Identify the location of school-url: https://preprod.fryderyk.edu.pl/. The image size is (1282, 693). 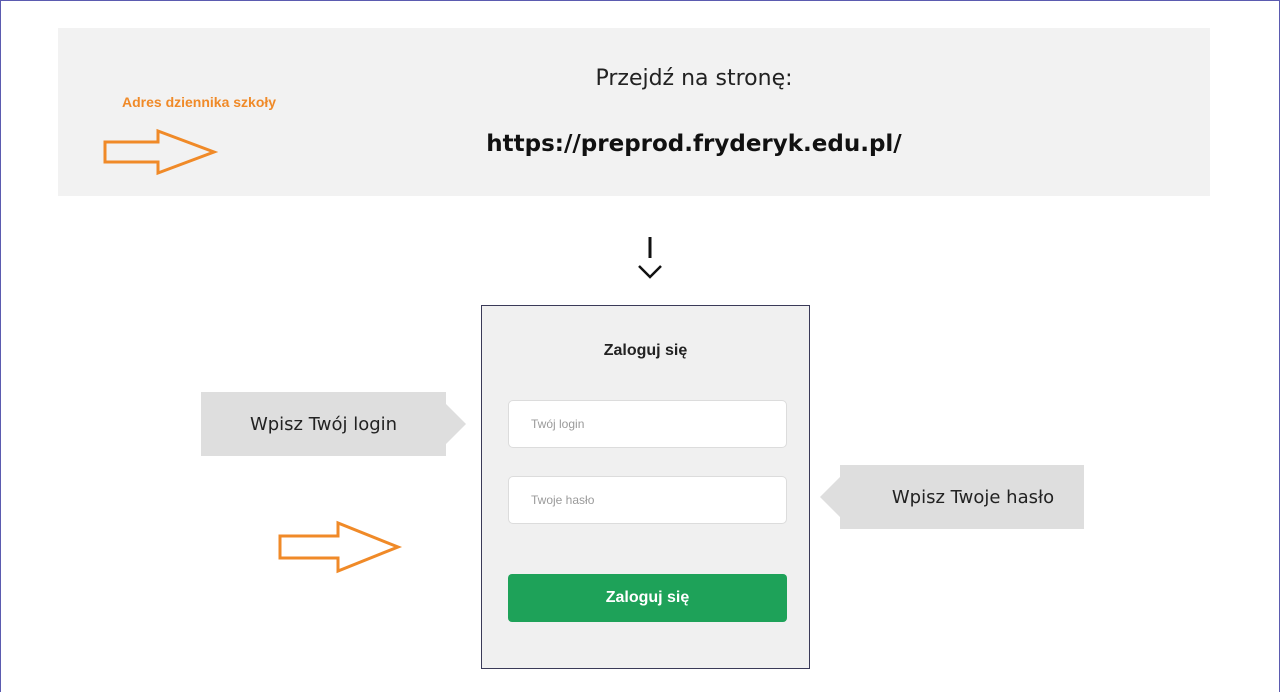
(634, 144).